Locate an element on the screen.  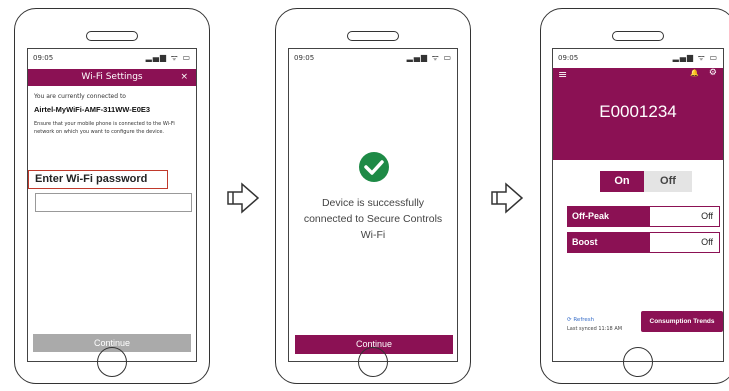
refresh-link: ⟳ Refresh is located at coordinates (580, 320).